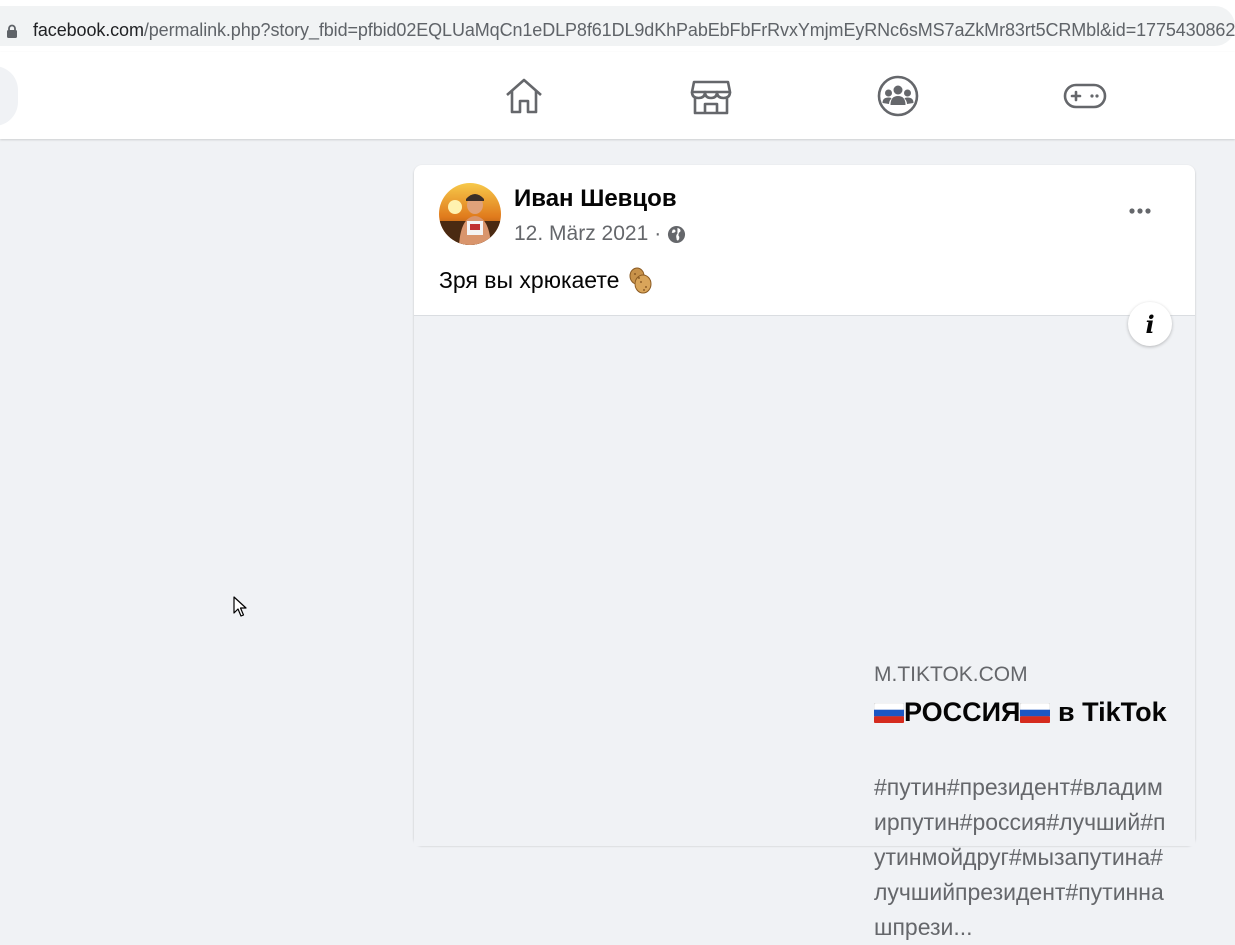 This screenshot has width=1235, height=945. What do you see at coordinates (524, 96) in the screenshot?
I see `home-icon` at bounding box center [524, 96].